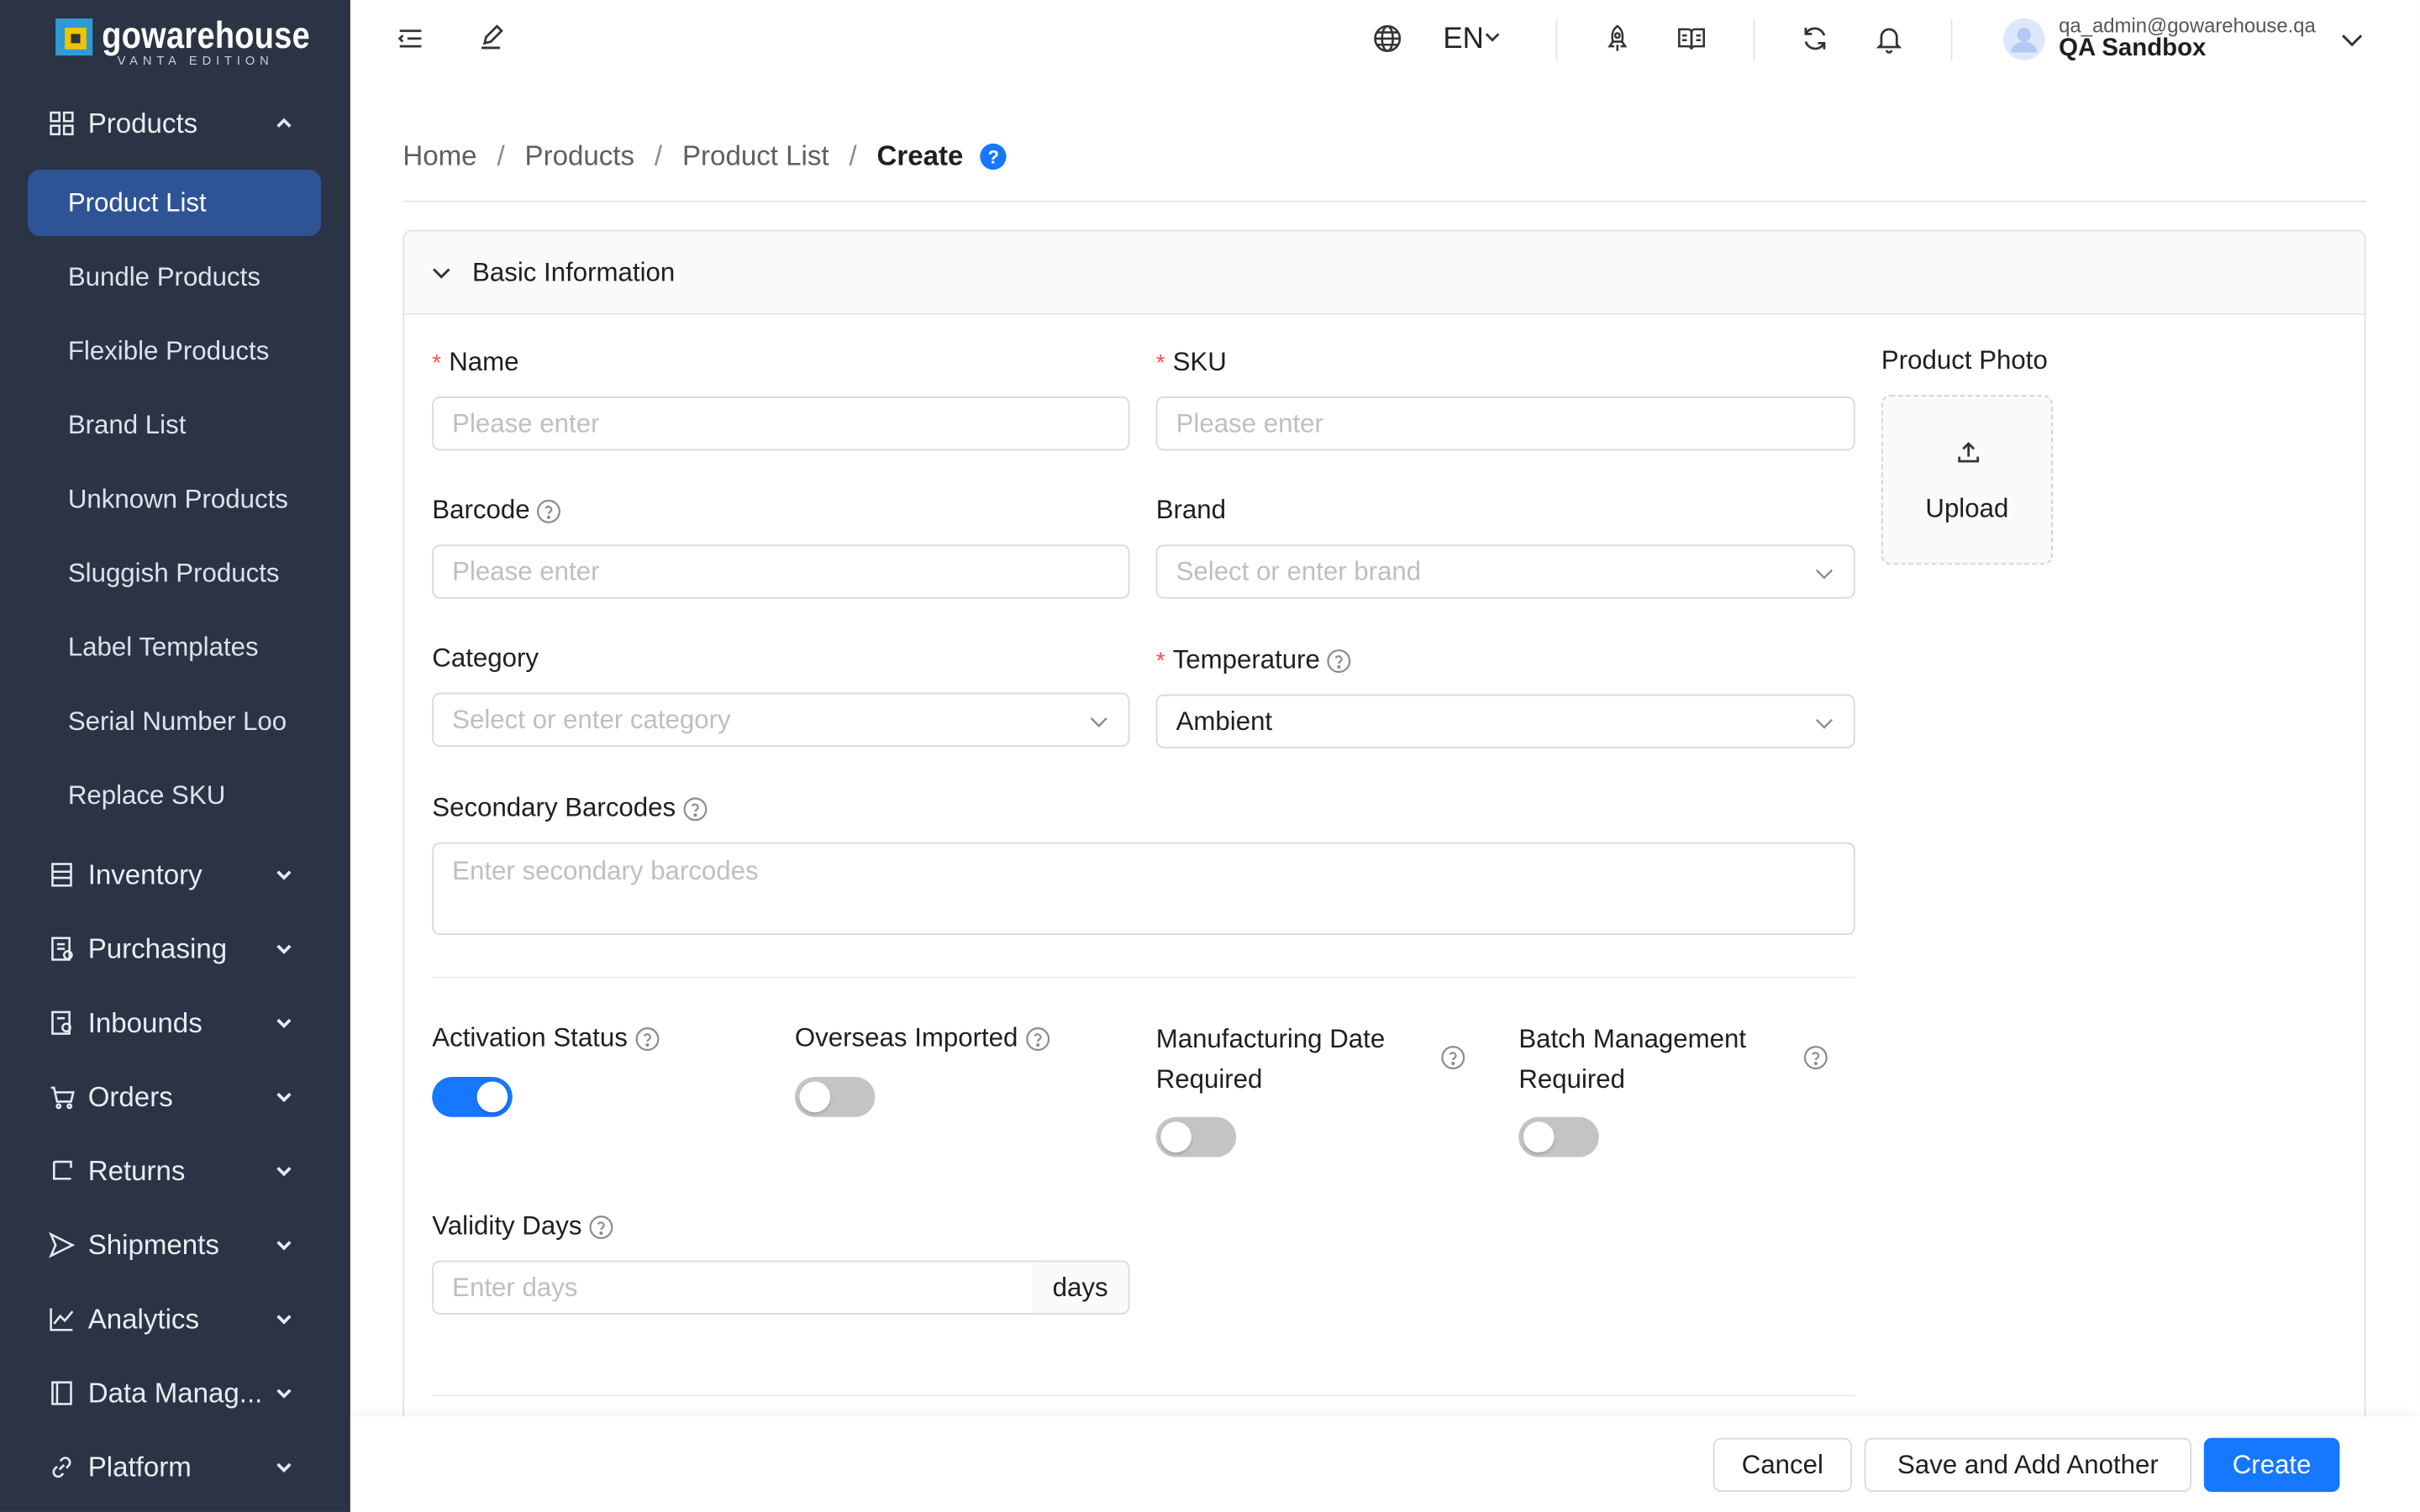 The image size is (2420, 1512). I want to click on breadcrumb-products: Products, so click(579, 156).